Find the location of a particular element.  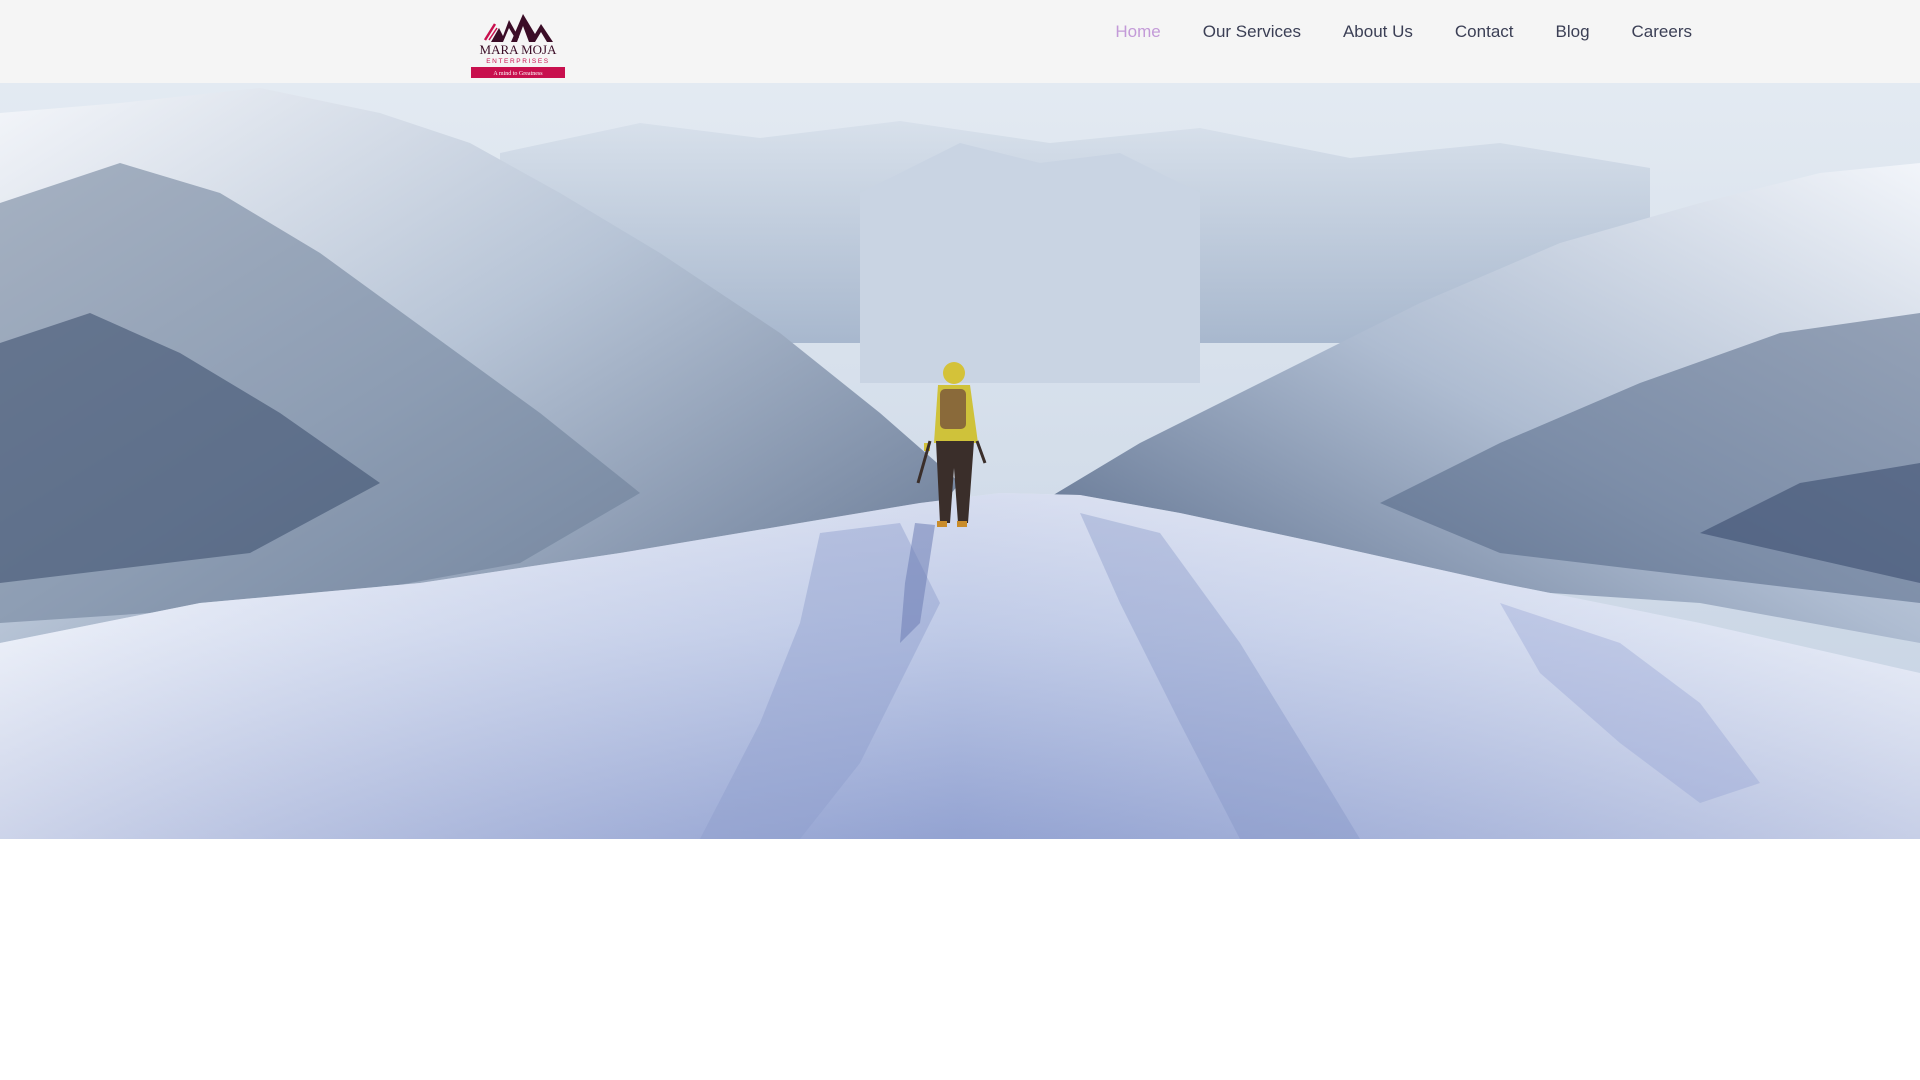

nav-careers: Careers is located at coordinates (1662, 32).